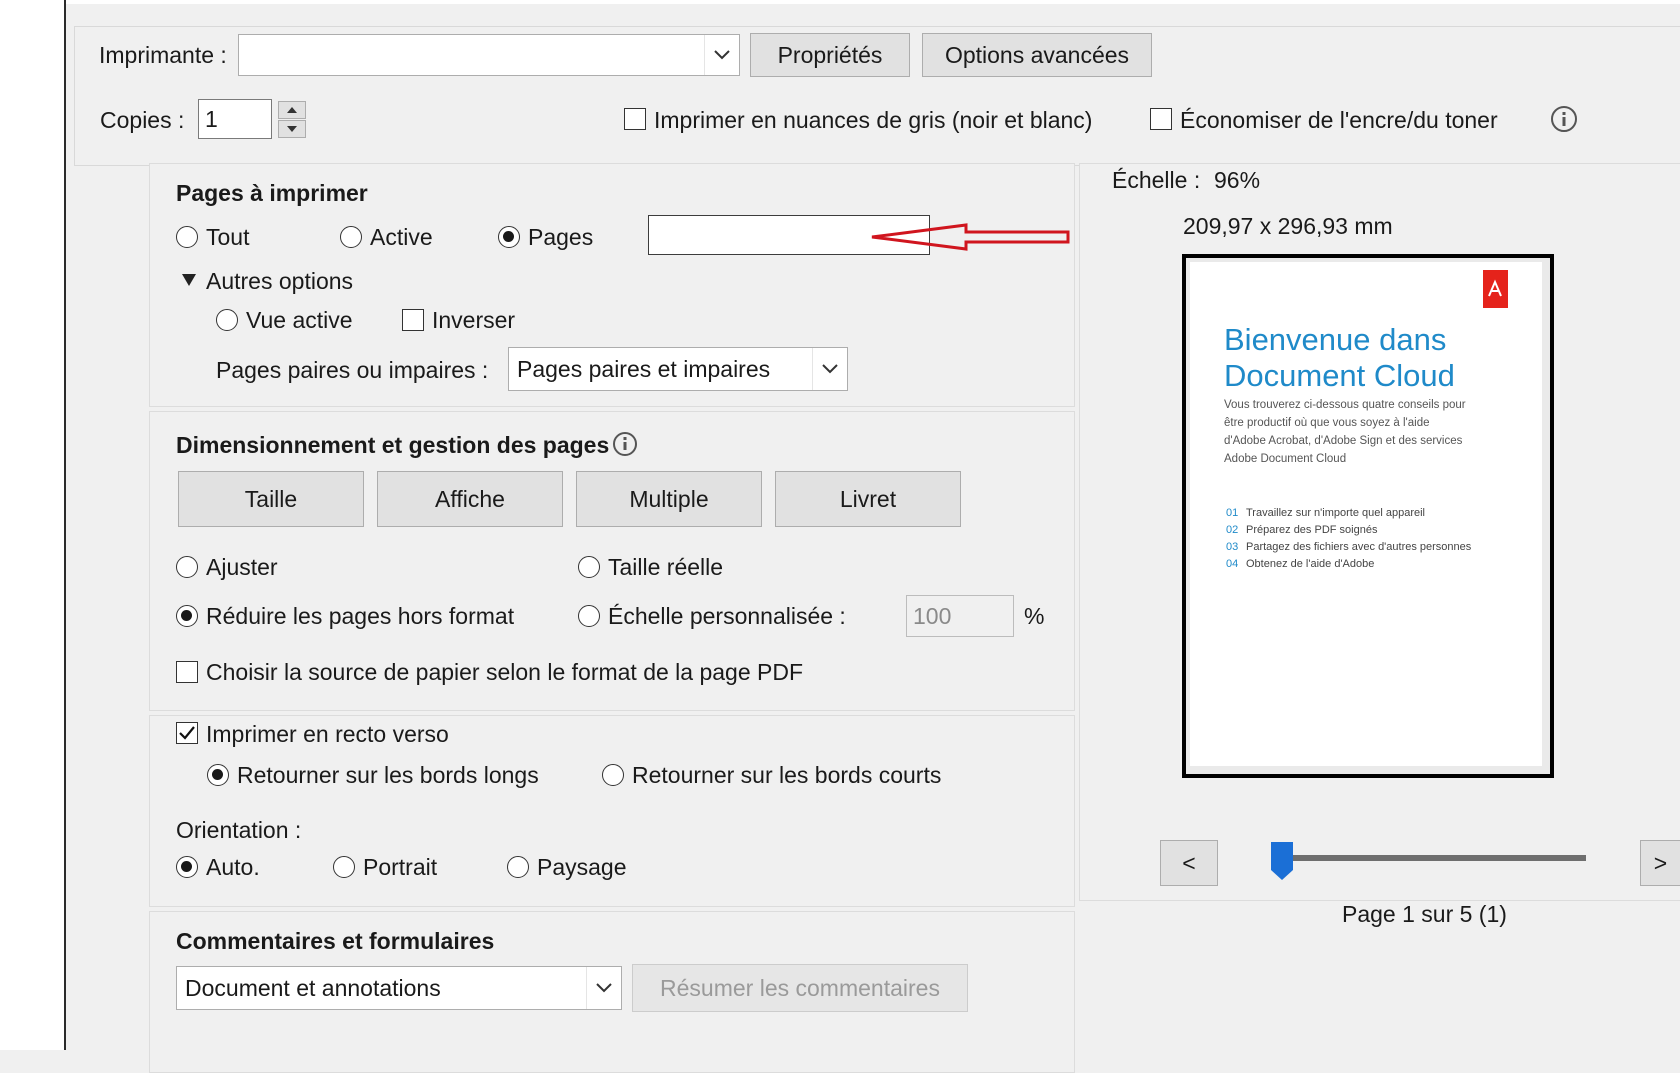  What do you see at coordinates (228, 237) in the screenshot?
I see `all-label: Tout` at bounding box center [228, 237].